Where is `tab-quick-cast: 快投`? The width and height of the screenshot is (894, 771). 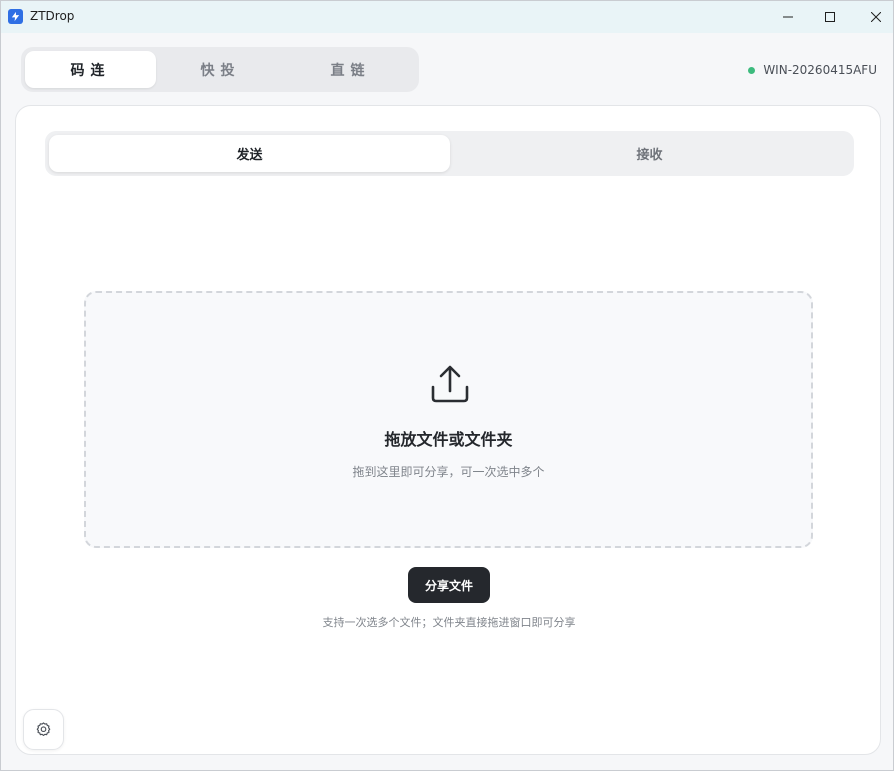
tab-quick-cast: 快投 is located at coordinates (220, 69).